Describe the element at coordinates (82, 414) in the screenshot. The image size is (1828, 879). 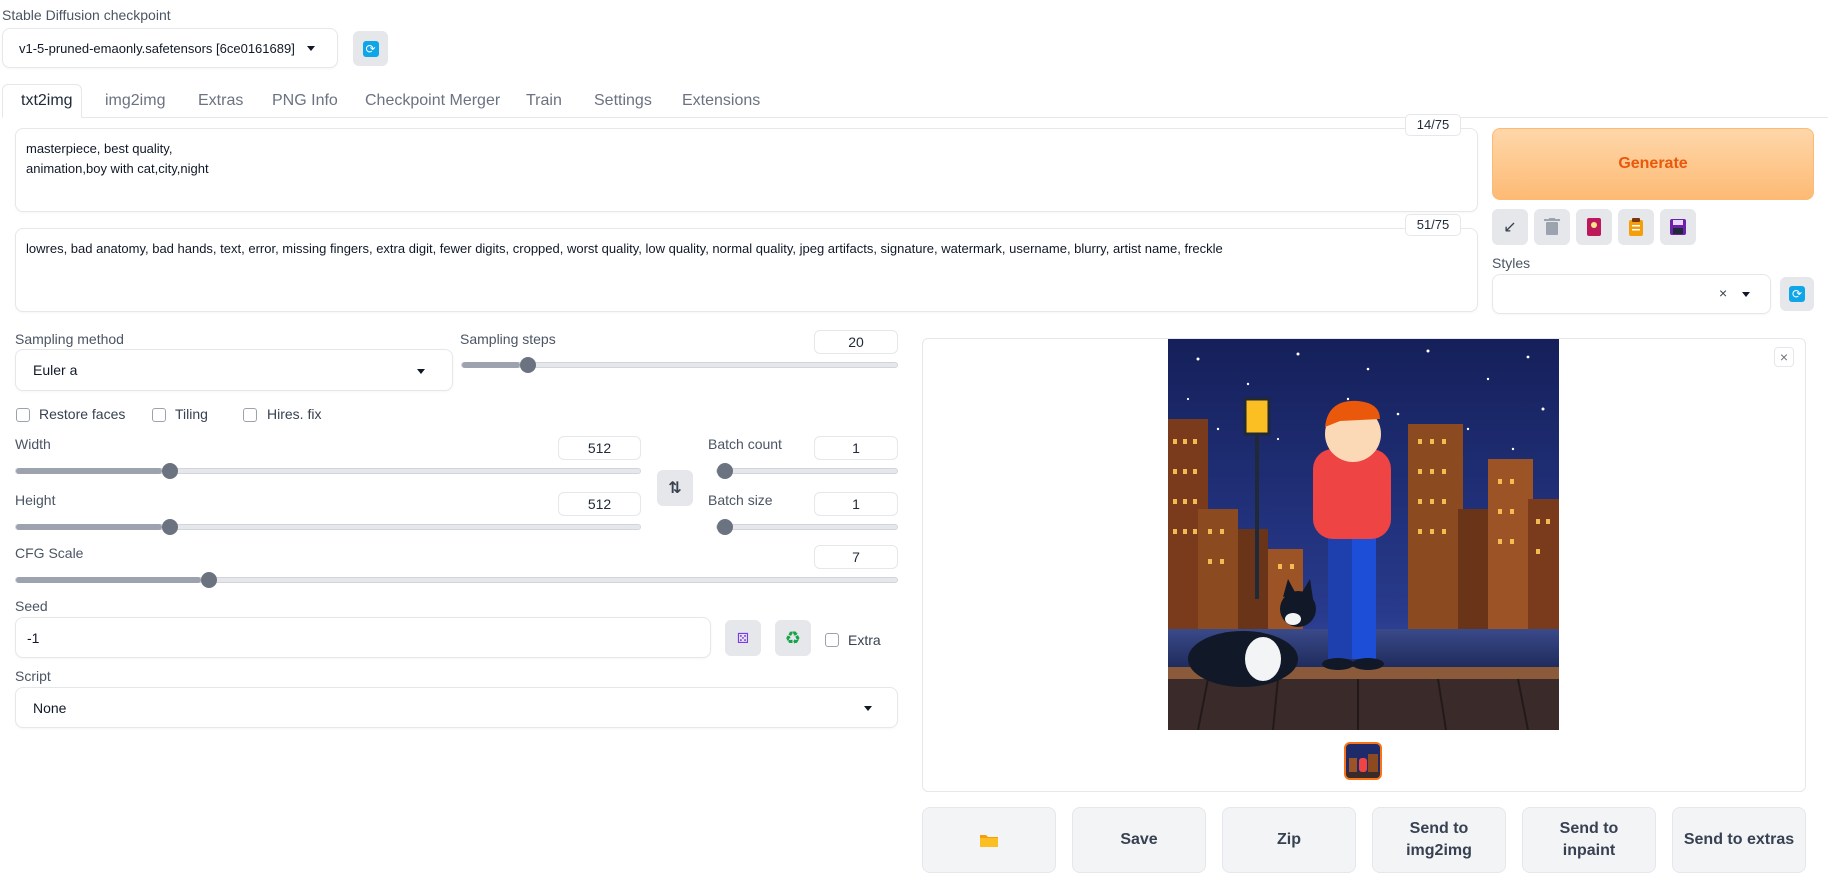
I see `restore-faces-label: Restore faces` at that location.